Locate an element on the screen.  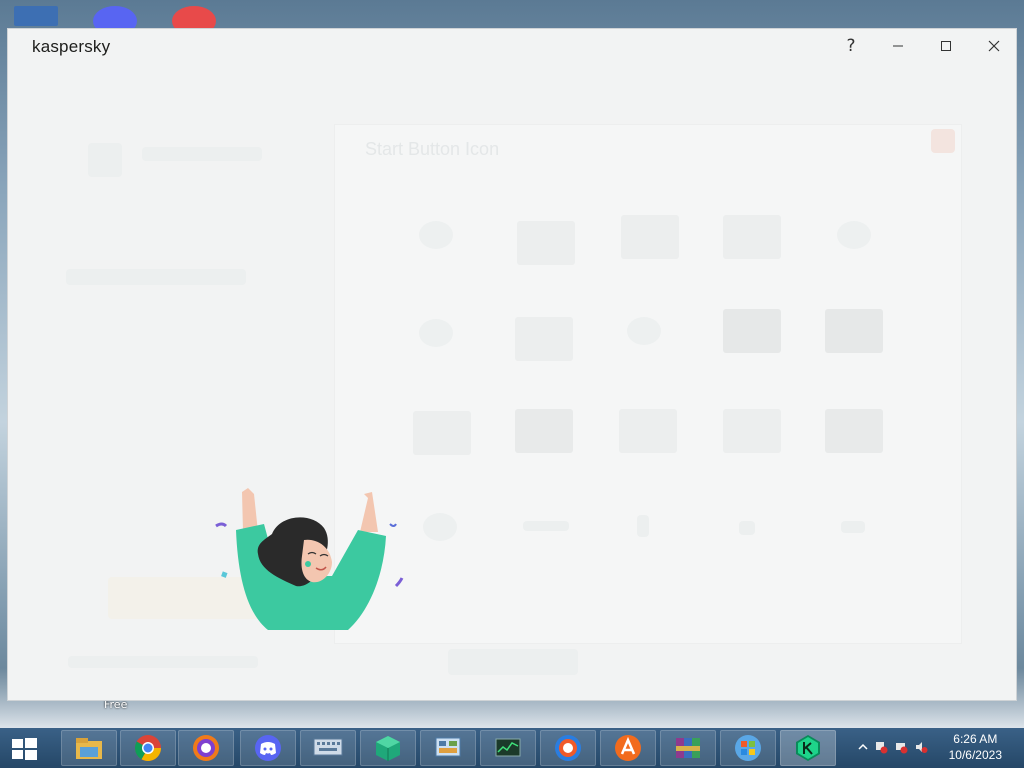
dialog-title: Start Button Icon is located at coordinates (432, 149).